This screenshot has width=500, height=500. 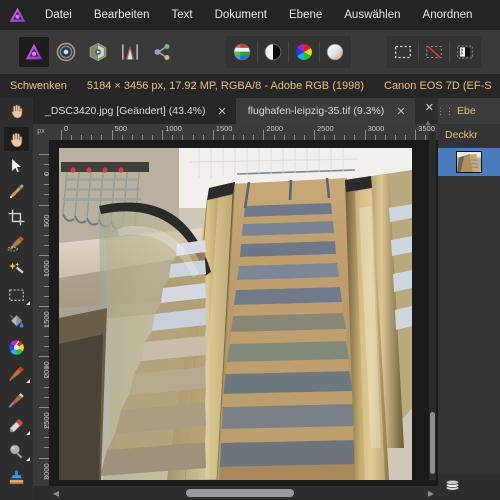 I want to click on ruler-label: 2500, so click(x=325, y=128).